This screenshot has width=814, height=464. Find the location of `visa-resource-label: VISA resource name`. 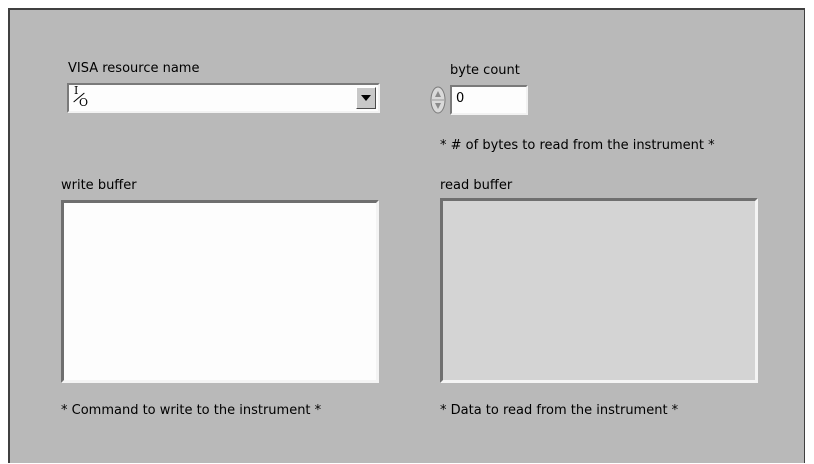

visa-resource-label: VISA resource name is located at coordinates (134, 68).